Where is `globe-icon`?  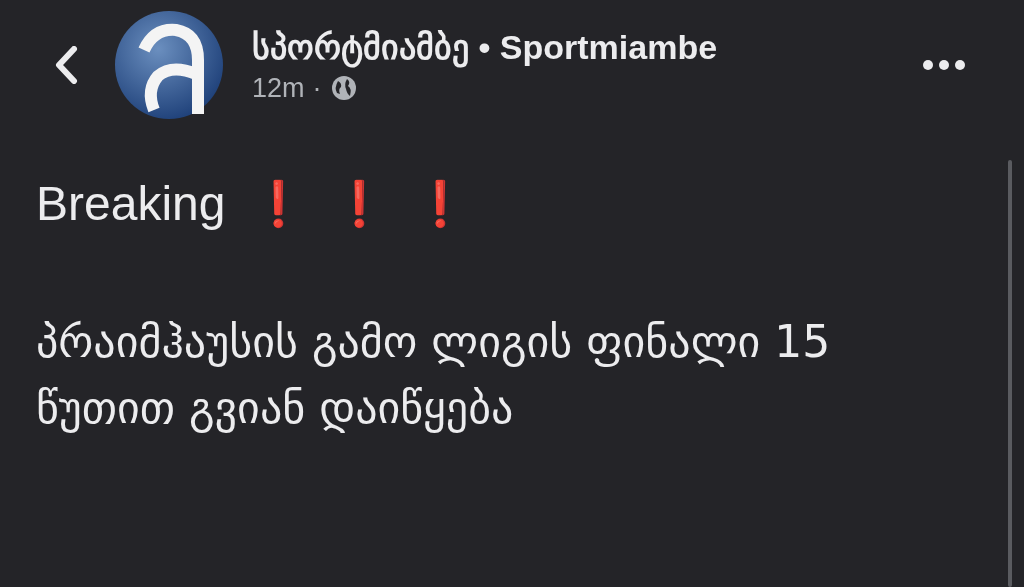
globe-icon is located at coordinates (343, 88).